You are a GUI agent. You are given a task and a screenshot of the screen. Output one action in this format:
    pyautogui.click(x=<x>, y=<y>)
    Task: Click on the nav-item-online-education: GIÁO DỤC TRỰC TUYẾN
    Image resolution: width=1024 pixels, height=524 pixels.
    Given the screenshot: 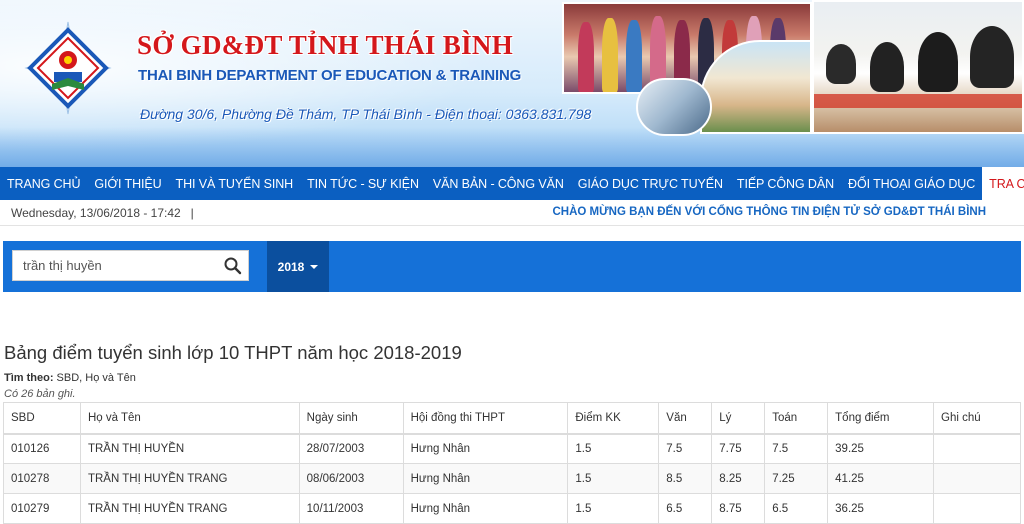 What is the action you would take?
    pyautogui.click(x=650, y=183)
    